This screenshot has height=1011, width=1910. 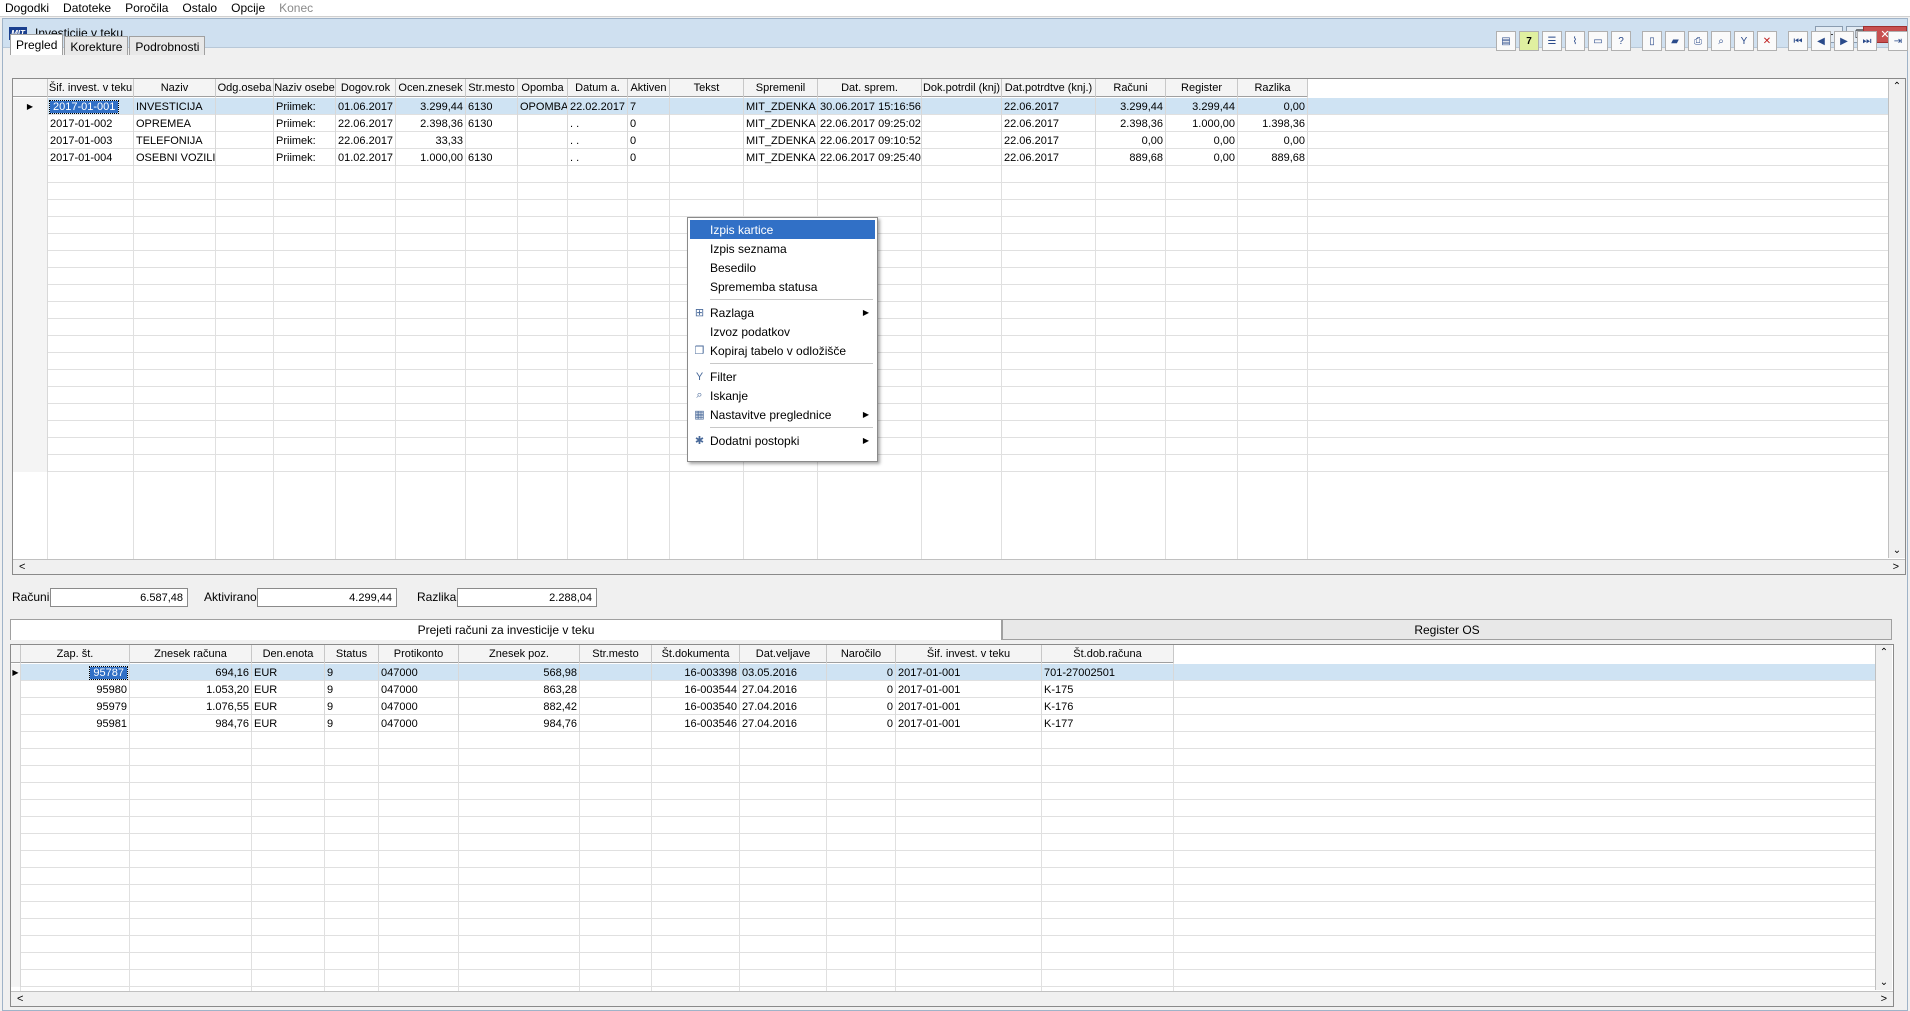 I want to click on scroll-left-icon: <, so click(x=22, y=567).